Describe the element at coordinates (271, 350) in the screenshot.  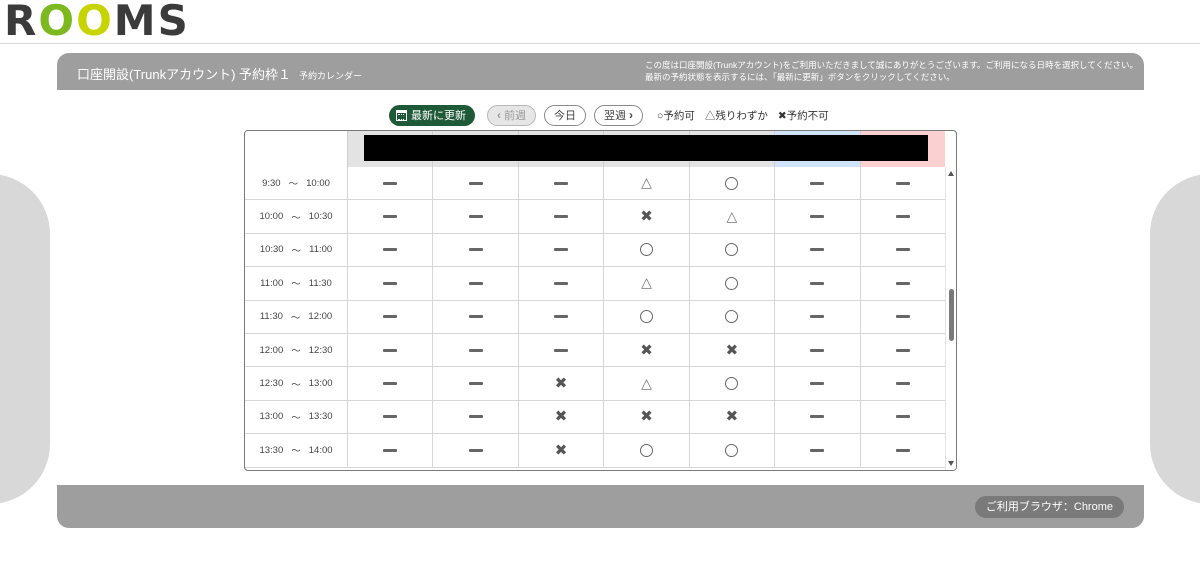
I see `time-start: 12:00` at that location.